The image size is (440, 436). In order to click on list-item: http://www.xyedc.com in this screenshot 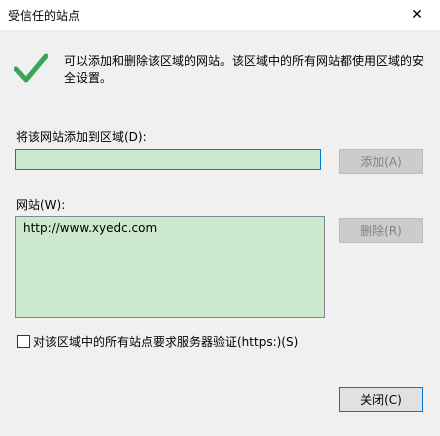, I will do `click(90, 228)`.